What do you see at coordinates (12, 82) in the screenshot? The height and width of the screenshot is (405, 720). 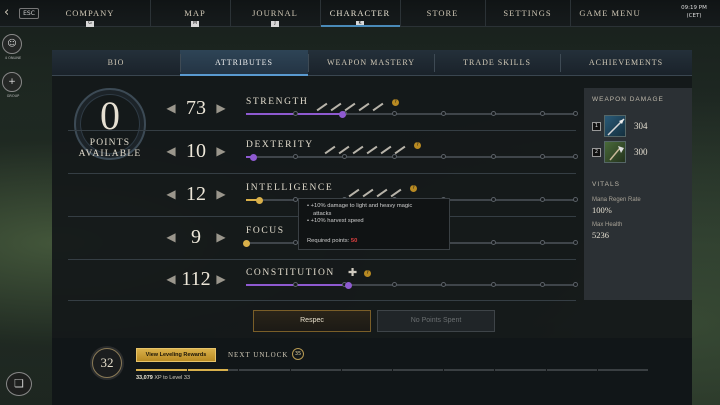 I see `add-group-icon: +` at bounding box center [12, 82].